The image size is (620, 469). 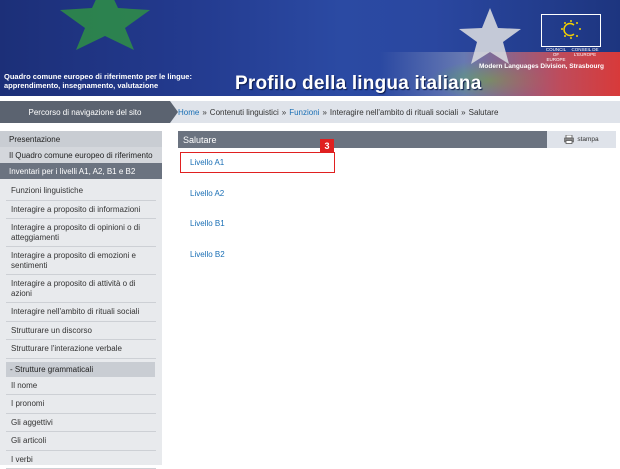 I want to click on sidebar-item-interazione: Strutturare l'interazione verbale, so click(x=81, y=349).